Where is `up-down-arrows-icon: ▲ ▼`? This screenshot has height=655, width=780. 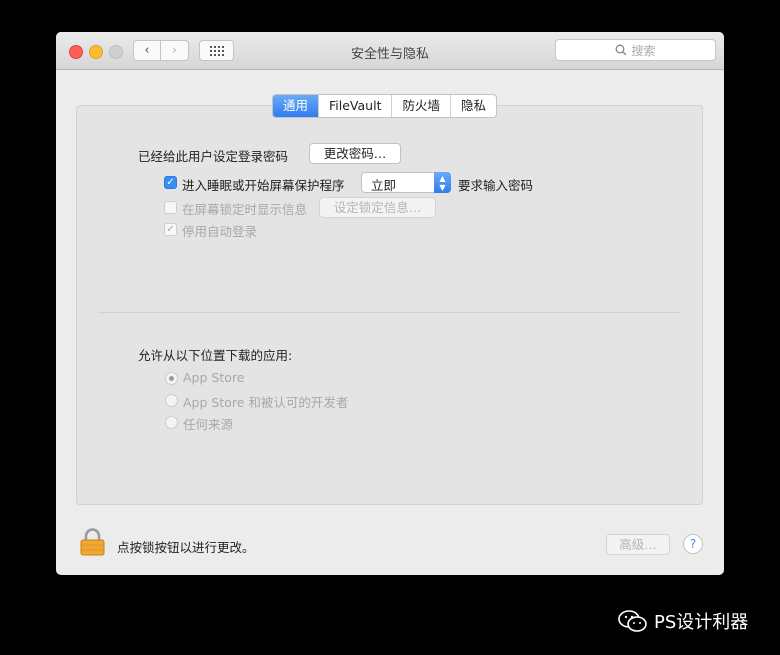
up-down-arrows-icon: ▲ ▼ is located at coordinates (442, 182).